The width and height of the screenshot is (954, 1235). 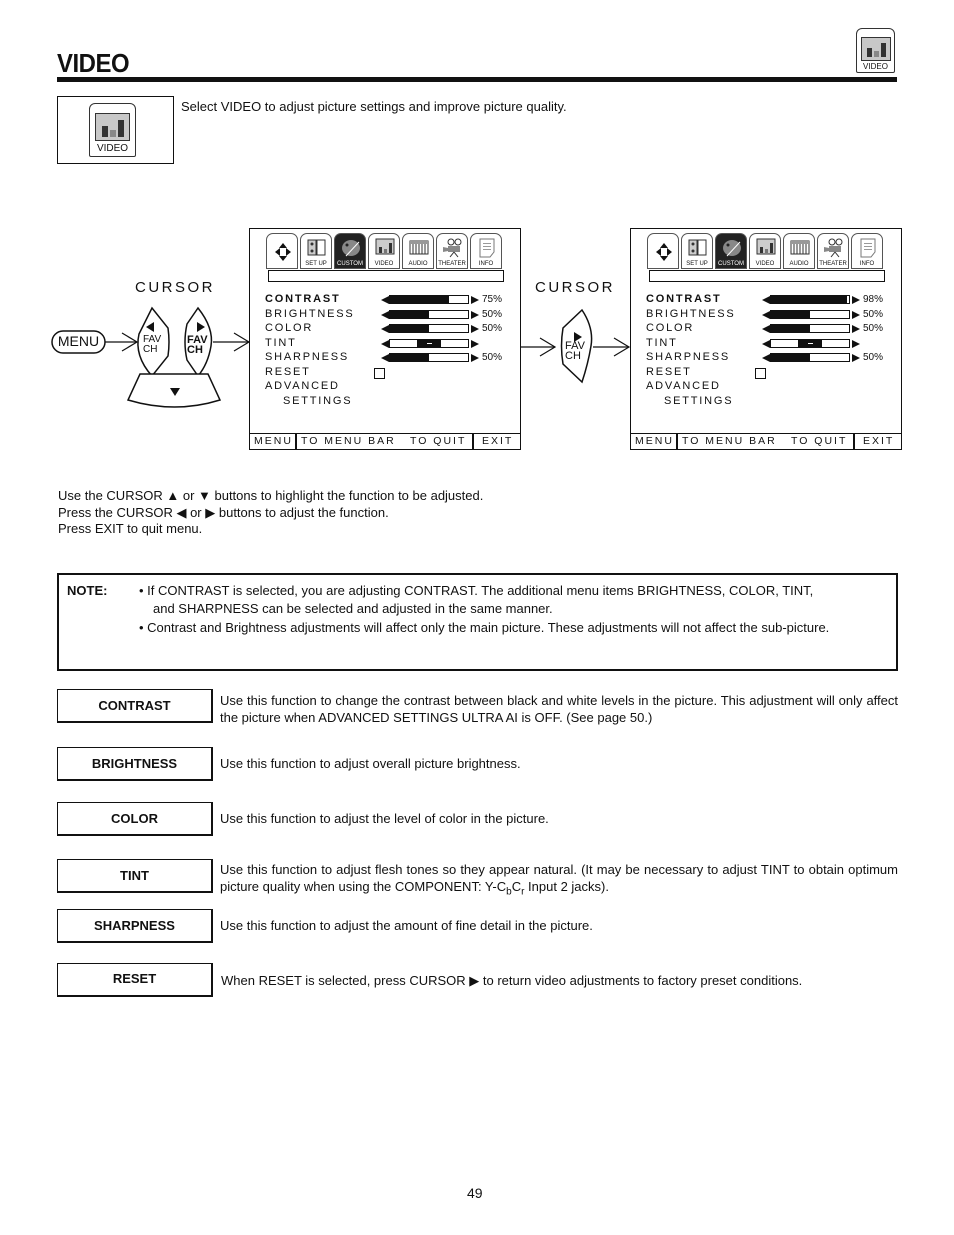 I want to click on movie-camera-icon, so click(x=833, y=248).